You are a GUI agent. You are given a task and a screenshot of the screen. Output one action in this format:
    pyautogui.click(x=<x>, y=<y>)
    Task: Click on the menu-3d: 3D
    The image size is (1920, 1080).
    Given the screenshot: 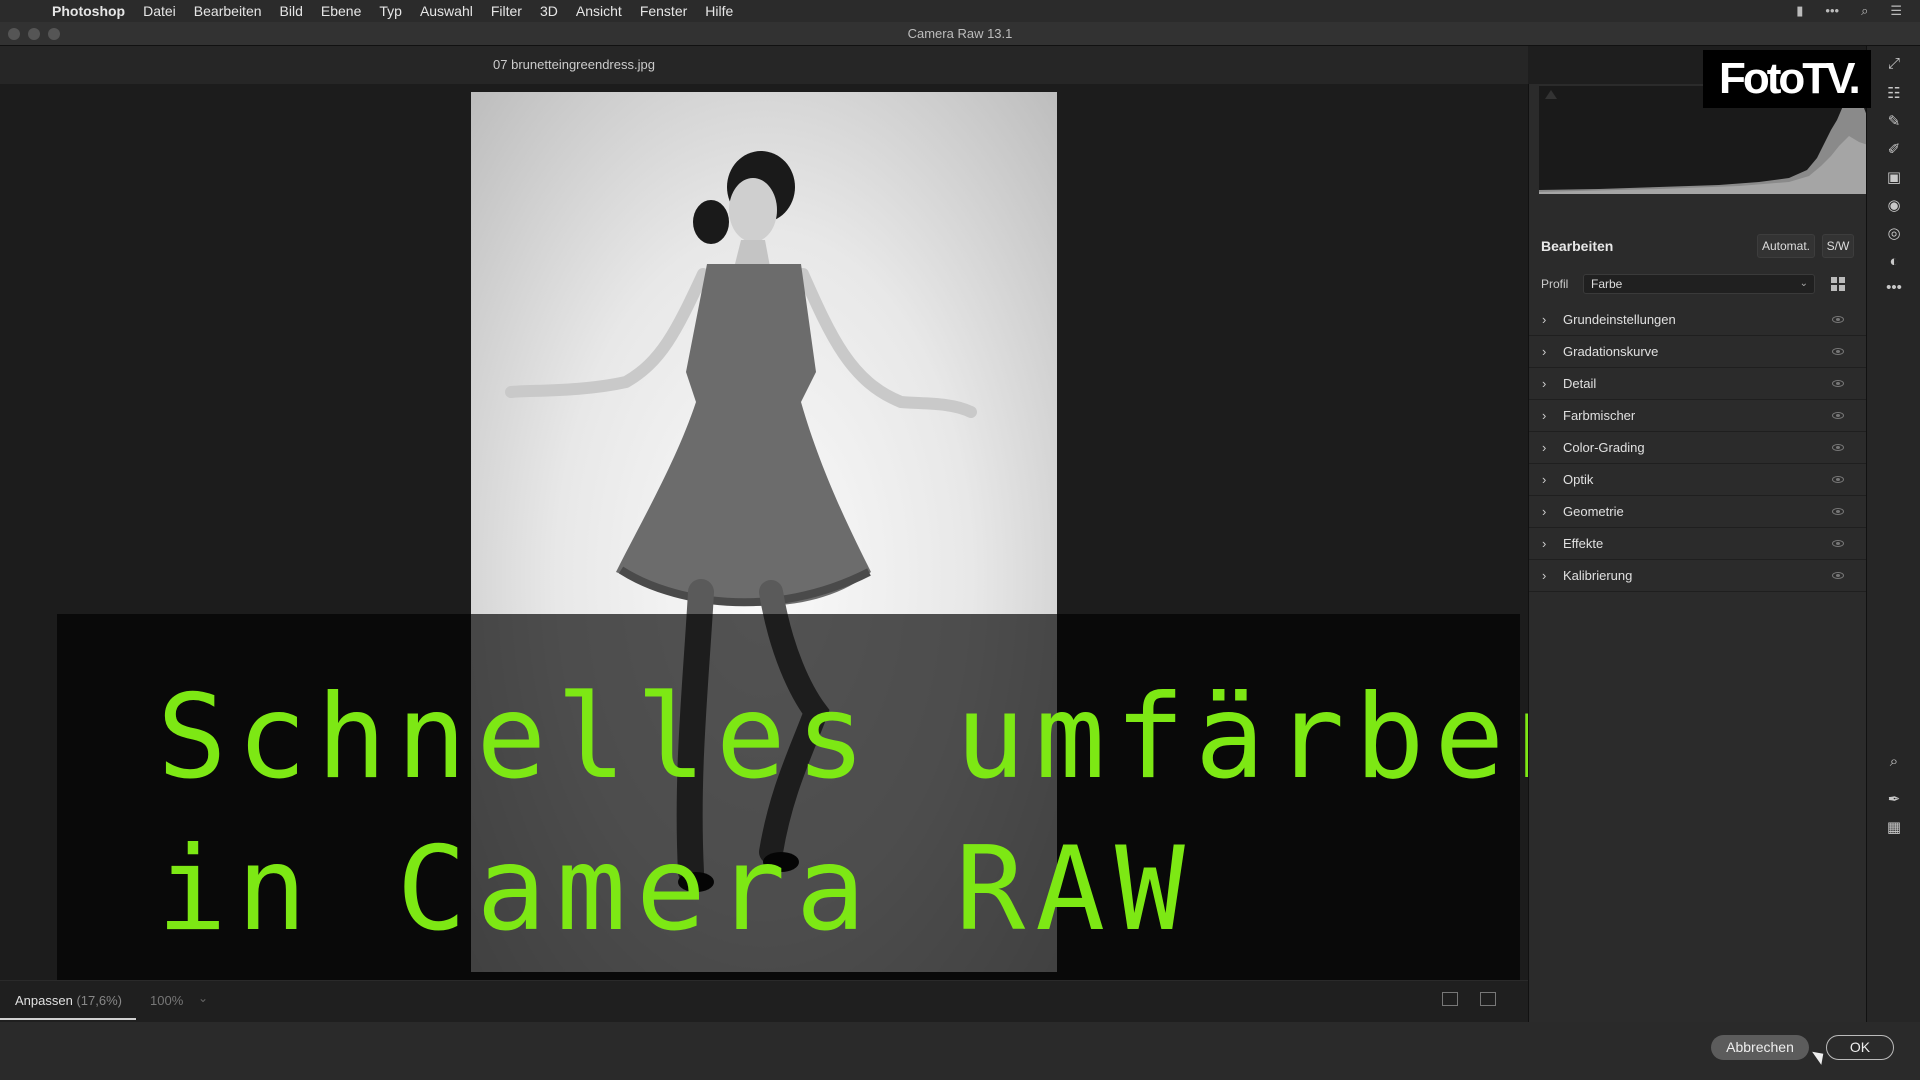 What is the action you would take?
    pyautogui.click(x=549, y=11)
    